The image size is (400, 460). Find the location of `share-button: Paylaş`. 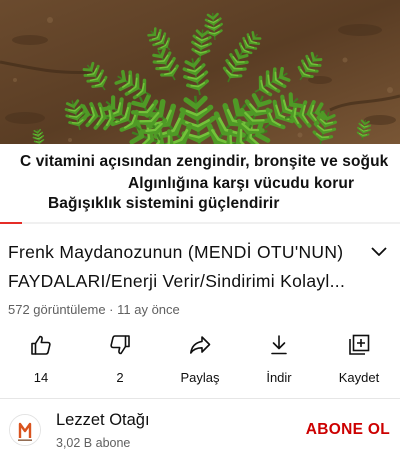

share-button: Paylaş is located at coordinates (200, 361).